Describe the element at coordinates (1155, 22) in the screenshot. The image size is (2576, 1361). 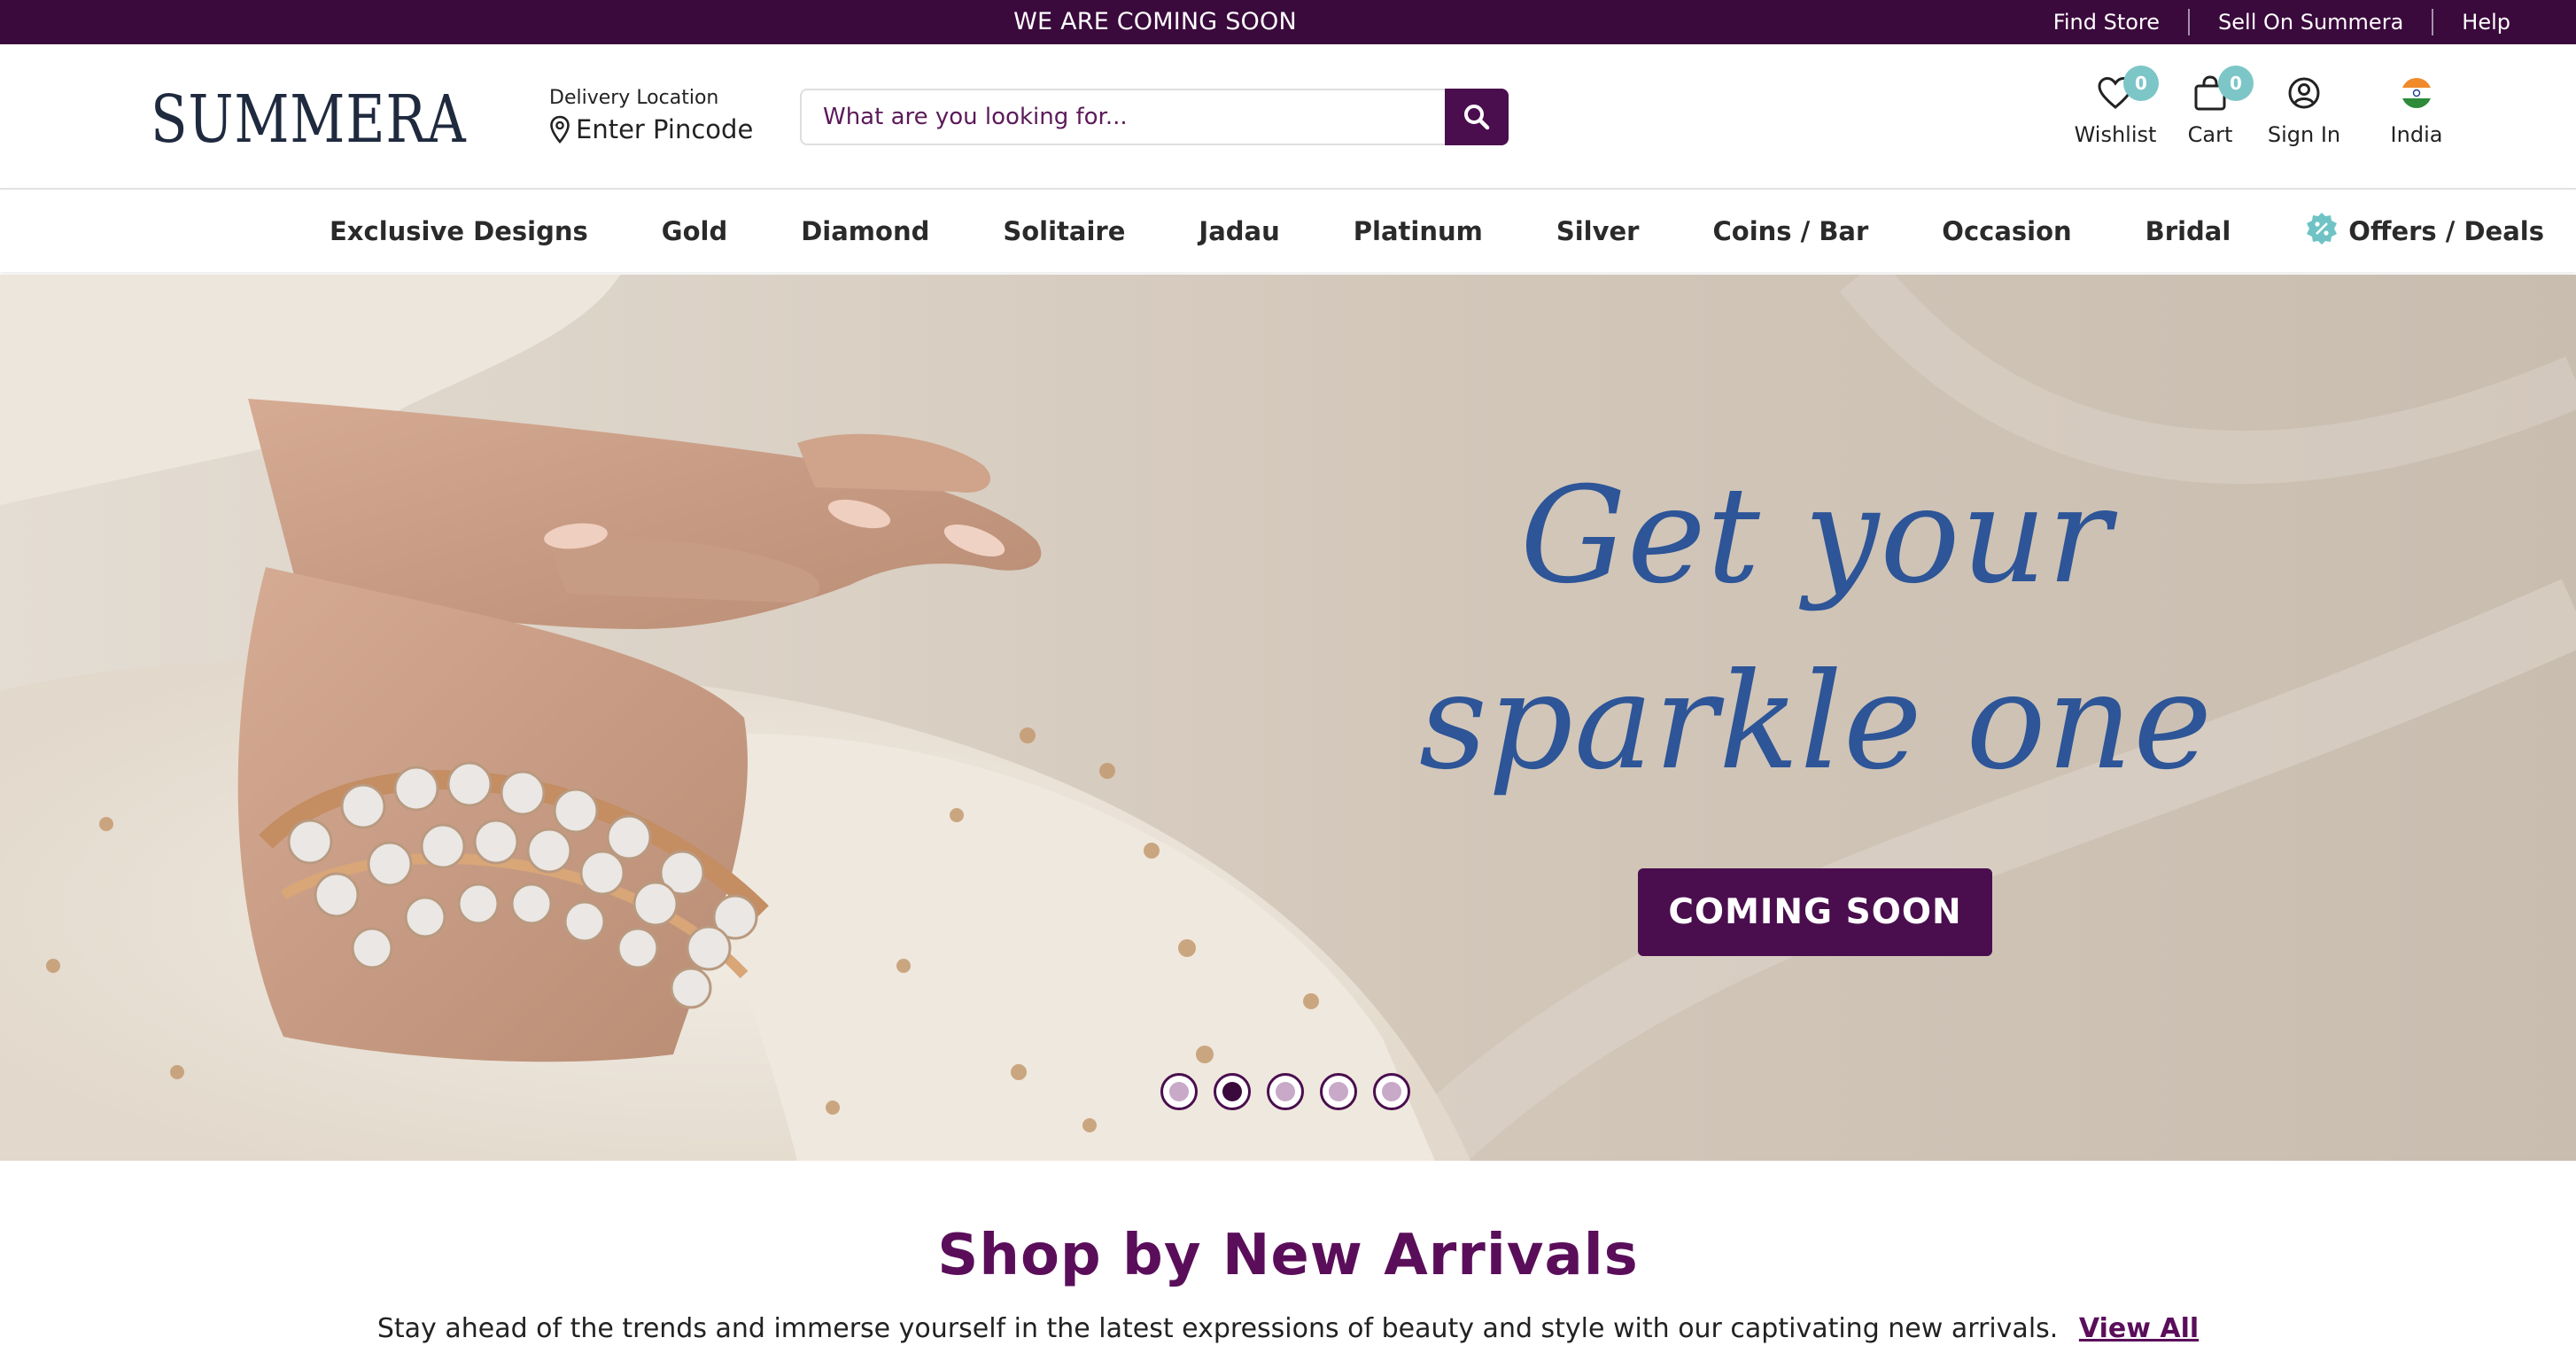
I see `announcement-text: WE ARE COMING SOON` at that location.